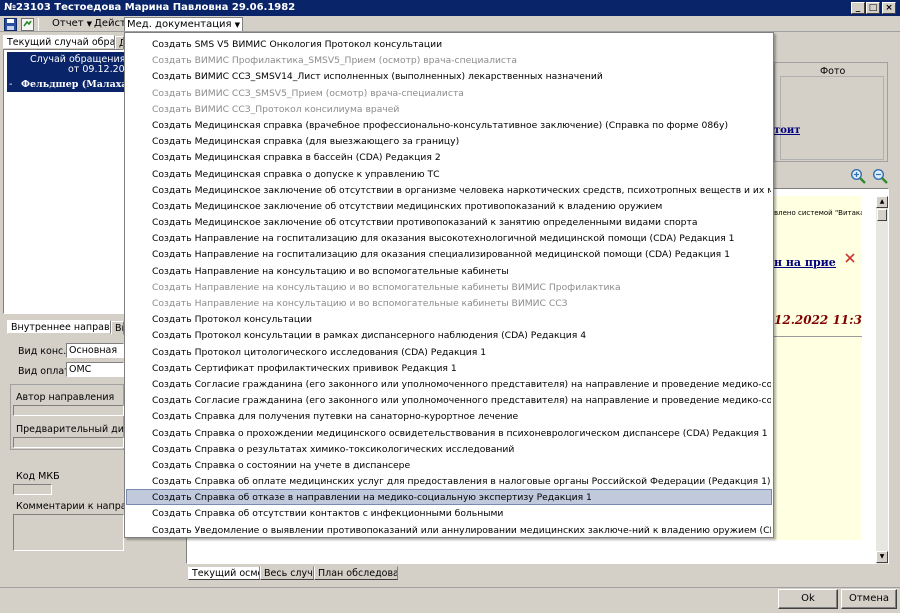  I want to click on document-view, so click(818, 368).